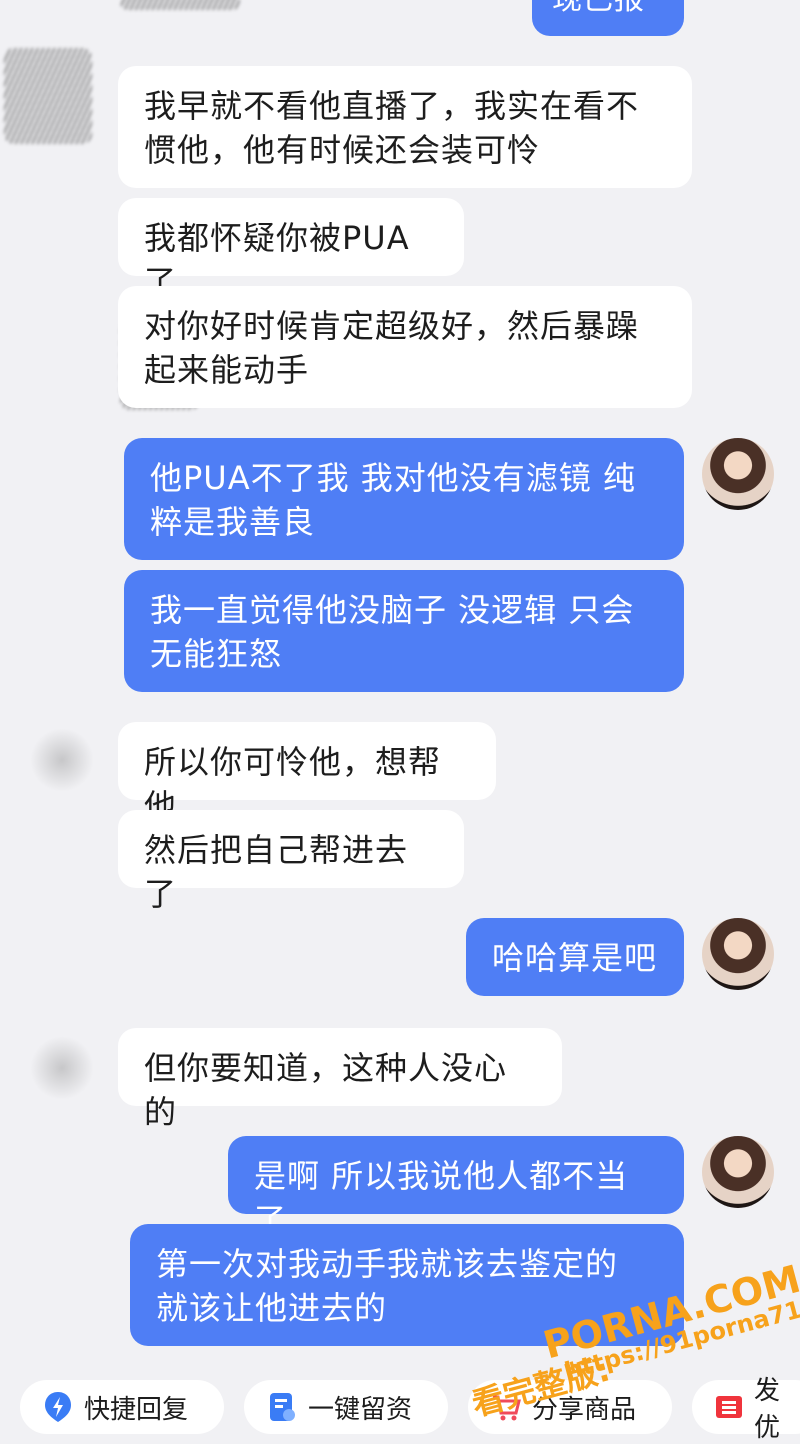 The image size is (800, 1444). Describe the element at coordinates (276, 872) in the screenshot. I see `message-text: 然后把自己帮进去了` at that location.